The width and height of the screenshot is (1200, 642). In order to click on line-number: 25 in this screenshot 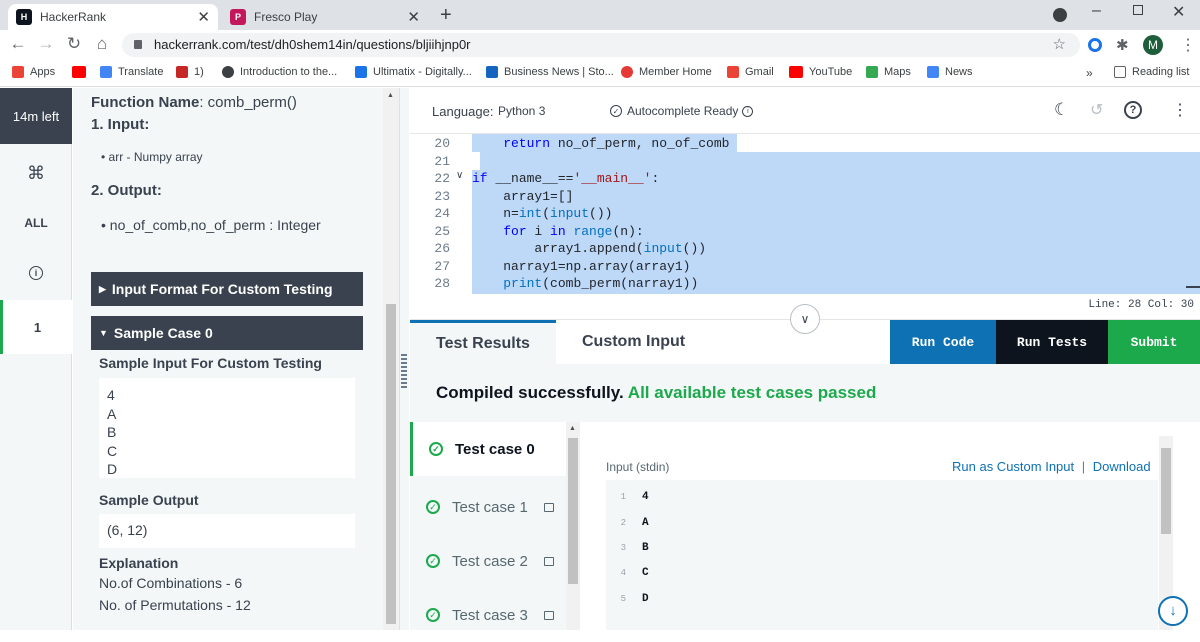, I will do `click(442, 231)`.